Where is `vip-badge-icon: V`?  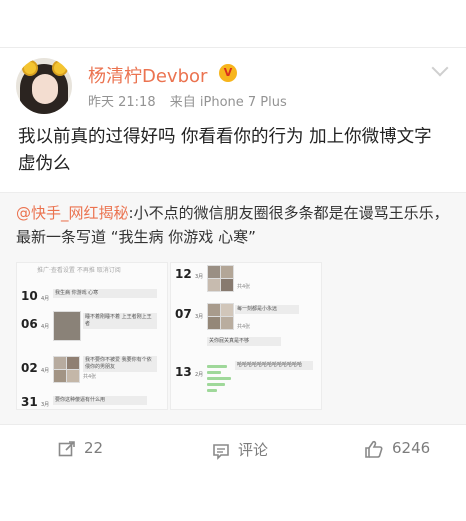
vip-badge-icon: V is located at coordinates (228, 73).